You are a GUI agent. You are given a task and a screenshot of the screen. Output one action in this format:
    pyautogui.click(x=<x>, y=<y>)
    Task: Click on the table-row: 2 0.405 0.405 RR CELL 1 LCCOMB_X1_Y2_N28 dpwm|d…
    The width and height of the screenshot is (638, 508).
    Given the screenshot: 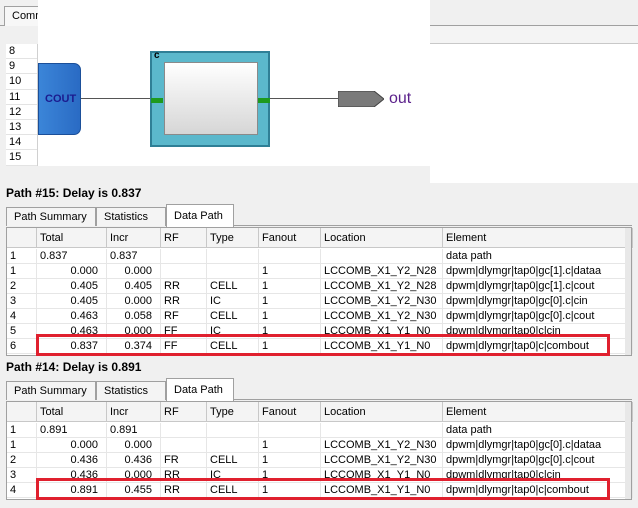 What is the action you would take?
    pyautogui.click(x=320, y=286)
    